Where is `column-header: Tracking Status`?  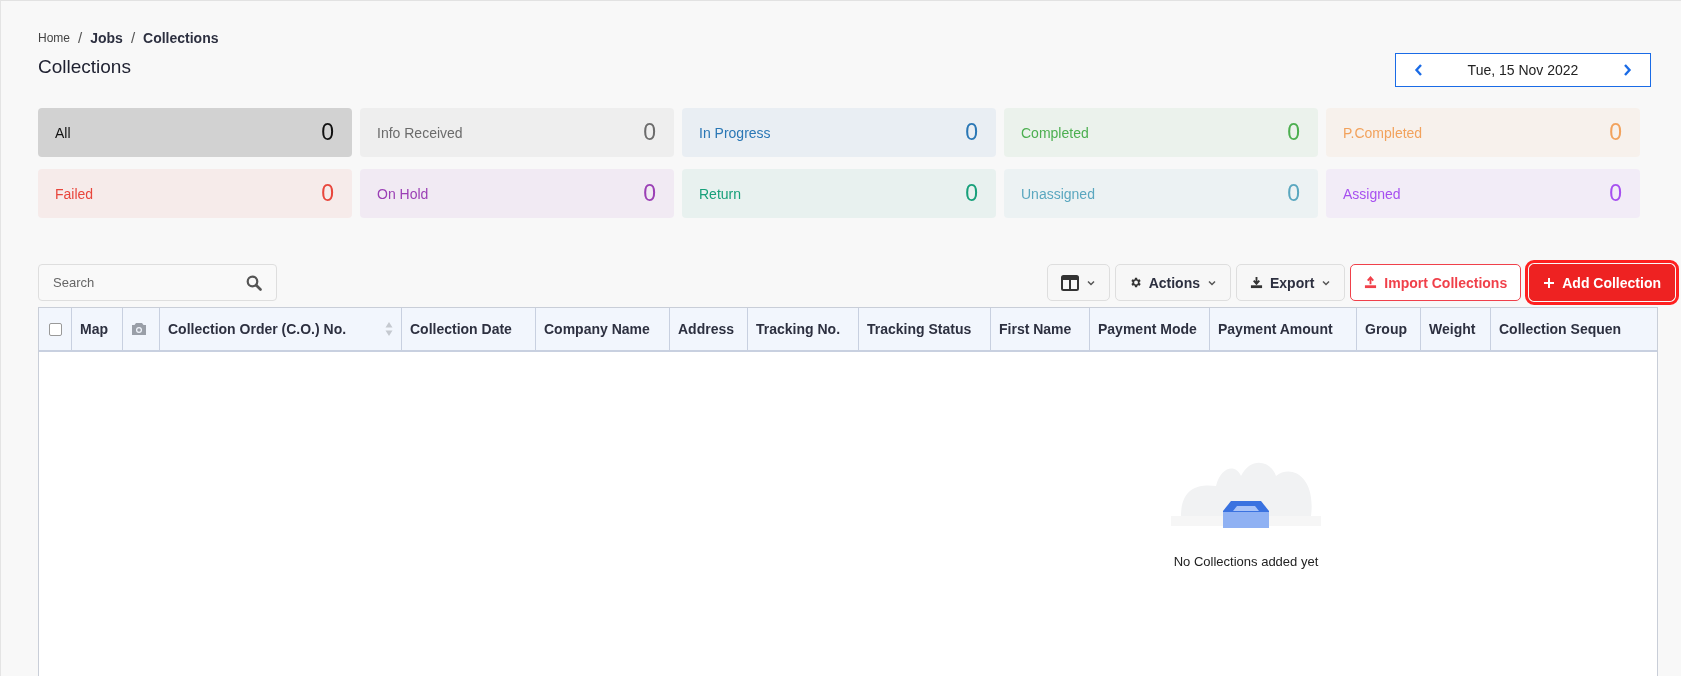 column-header: Tracking Status is located at coordinates (919, 329).